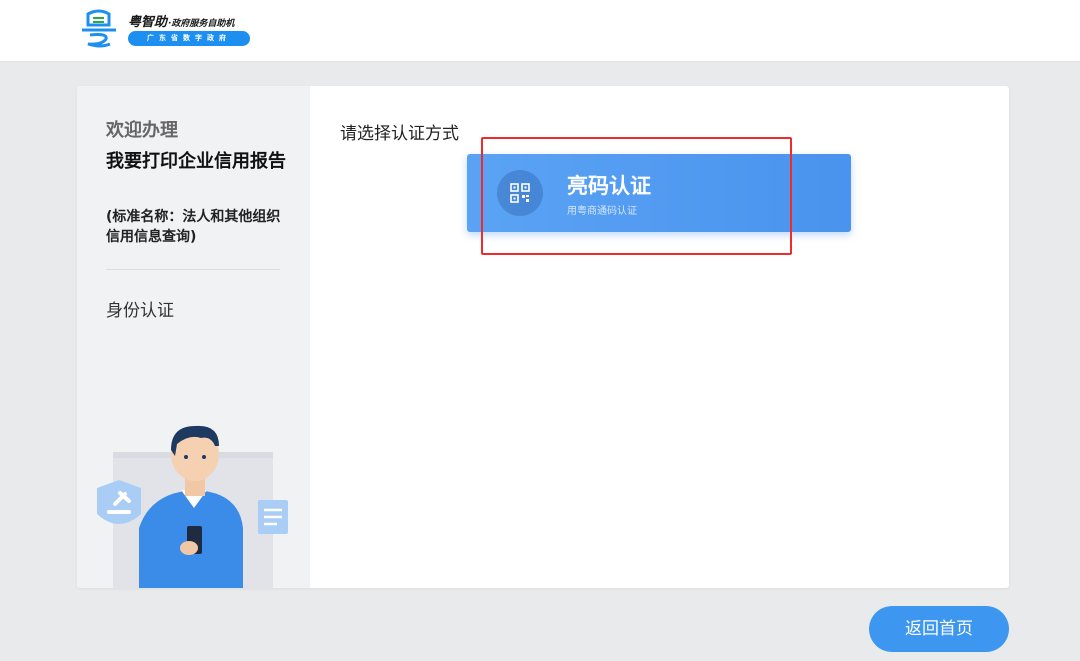  What do you see at coordinates (99, 28) in the screenshot?
I see `yue-logo-icon` at bounding box center [99, 28].